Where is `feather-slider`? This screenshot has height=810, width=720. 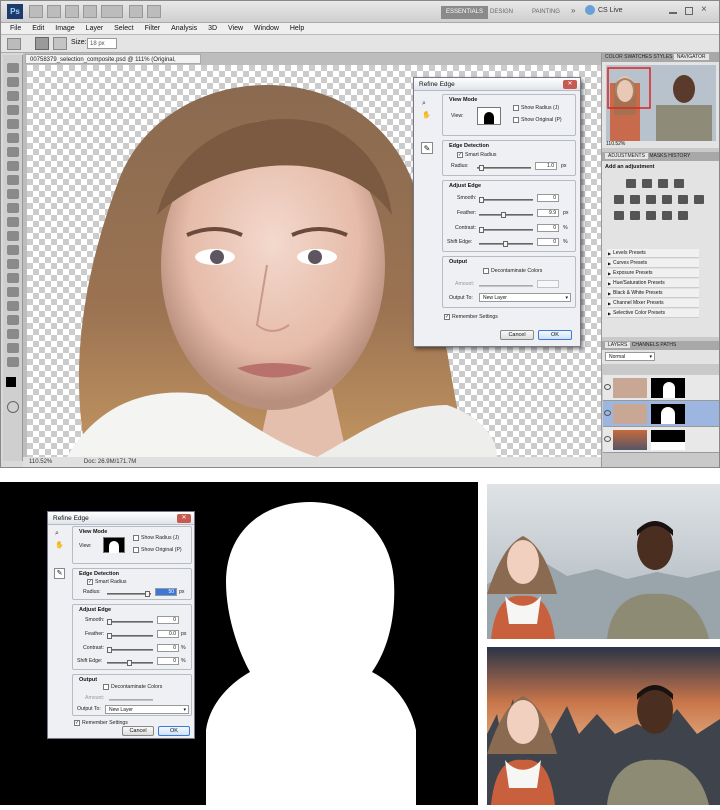
feather-slider is located at coordinates (130, 636).